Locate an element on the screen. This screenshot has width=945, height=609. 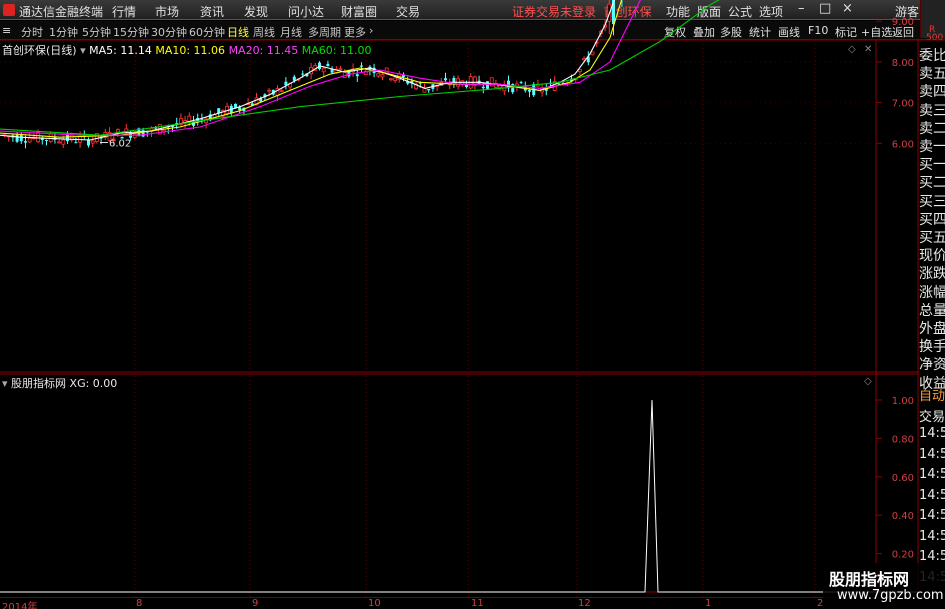
sidebar-item-14: 总量 is located at coordinates (932, 311).